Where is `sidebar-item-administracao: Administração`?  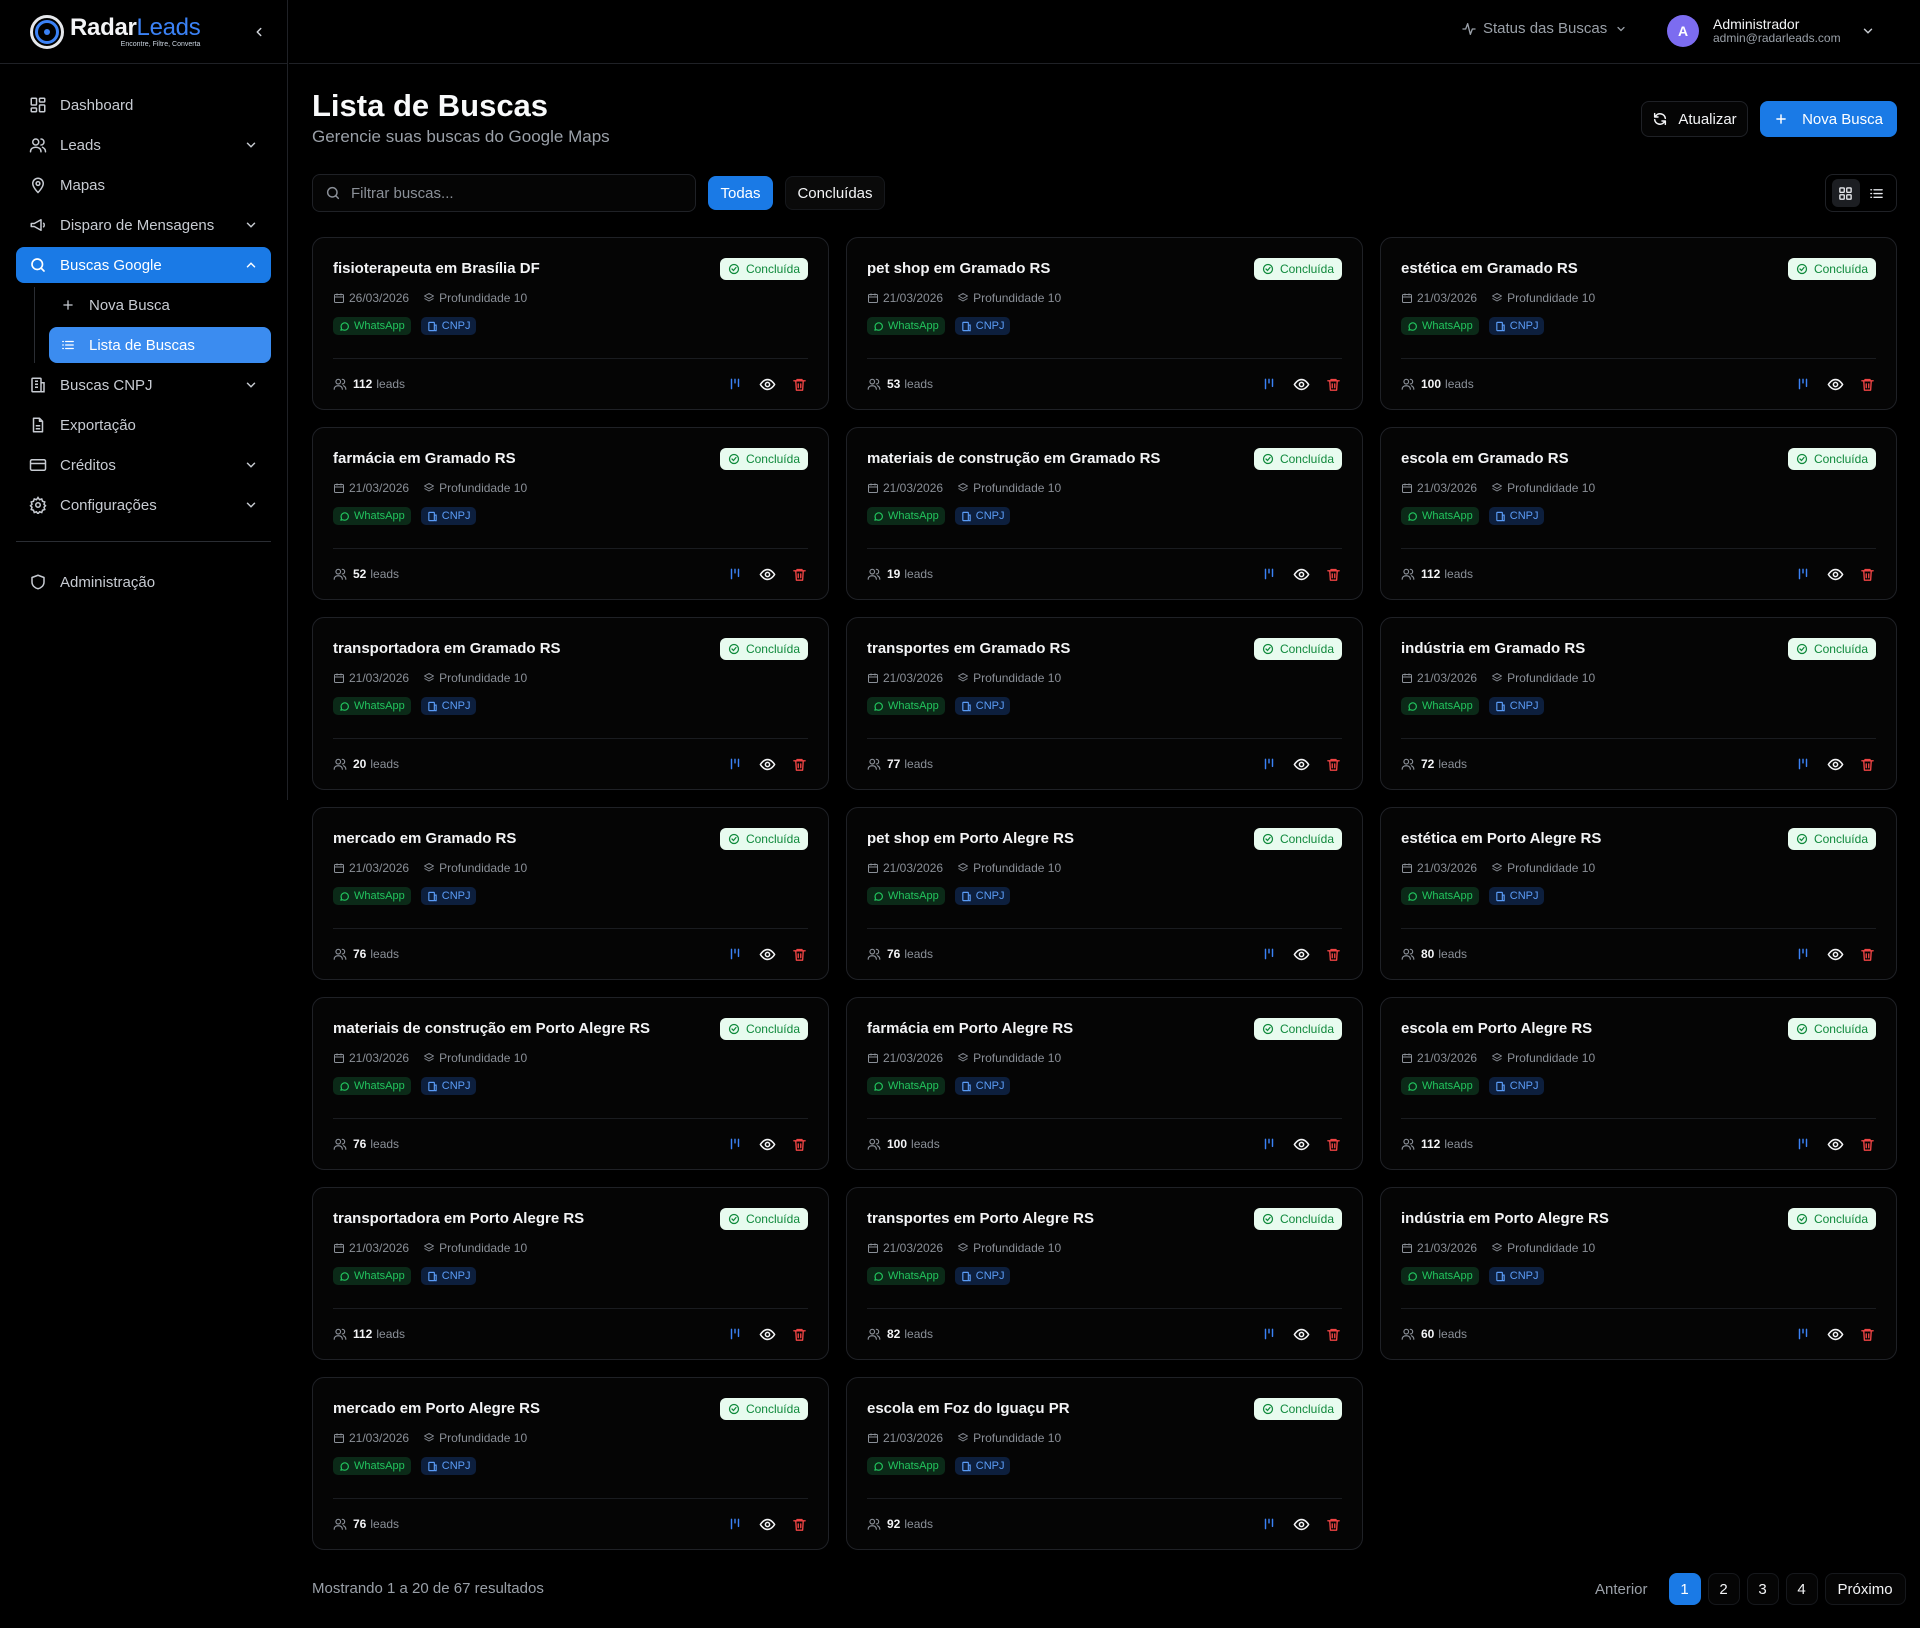 sidebar-item-administracao: Administração is located at coordinates (143, 582).